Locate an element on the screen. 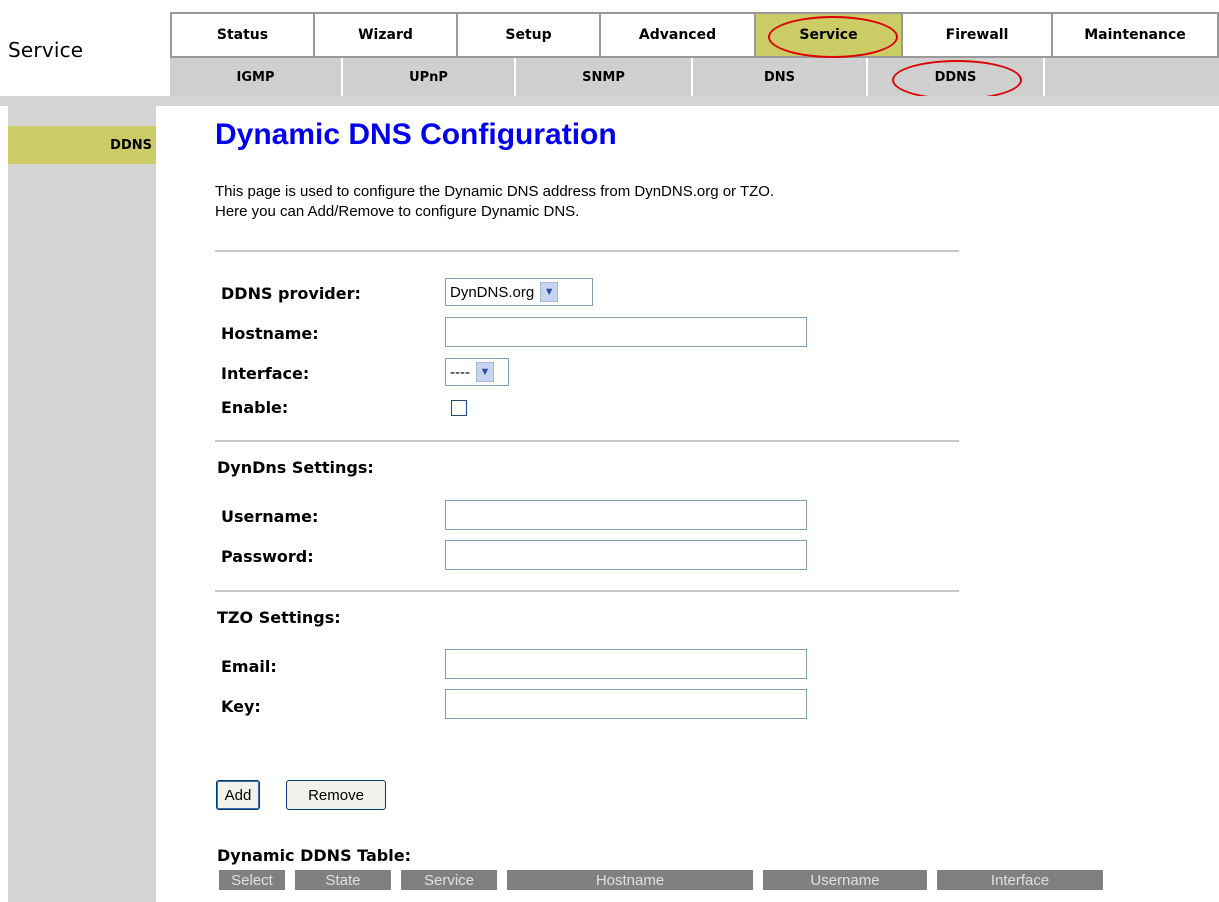  ddns-table-heading: Dynamic DDNS Table: is located at coordinates (314, 855).